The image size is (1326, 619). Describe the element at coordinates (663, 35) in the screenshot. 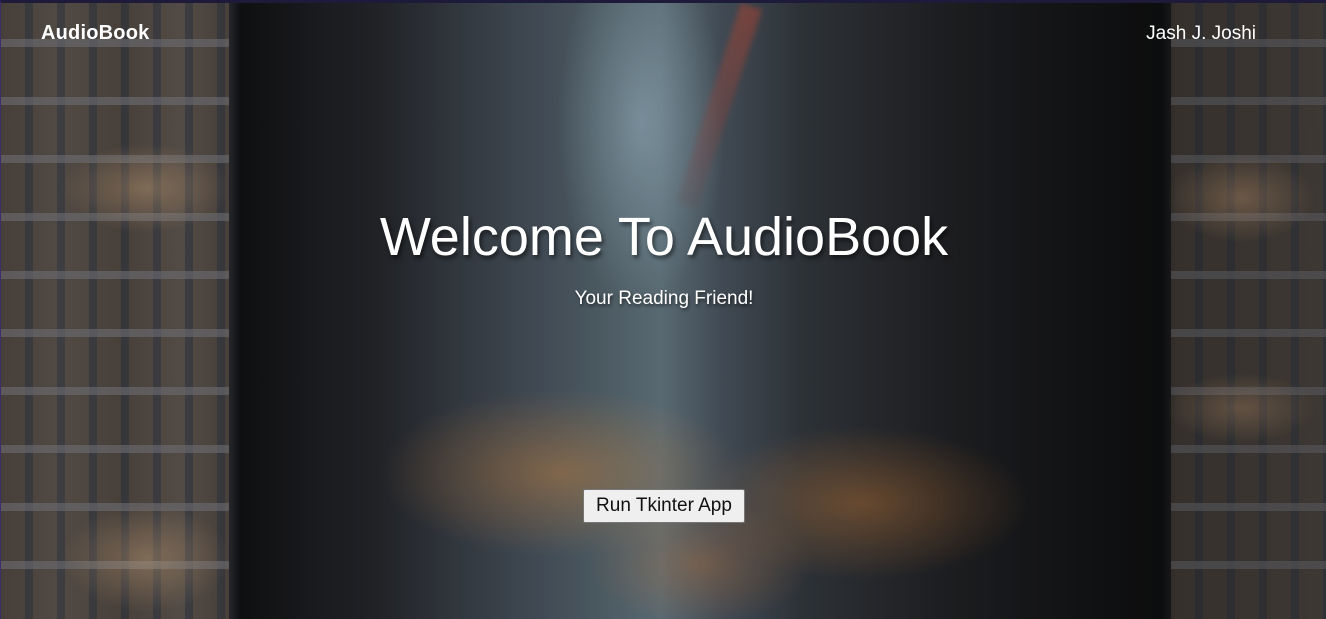

I see `navbar: AudioBook Jash J. Joshi` at that location.